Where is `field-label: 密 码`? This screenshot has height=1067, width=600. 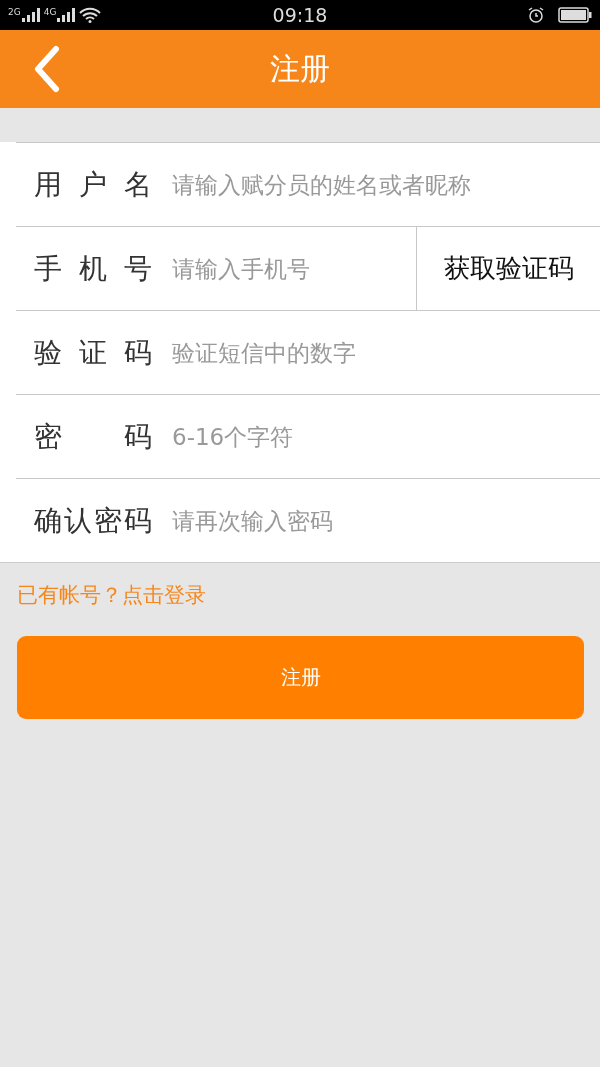 field-label: 密 码 is located at coordinates (93, 436).